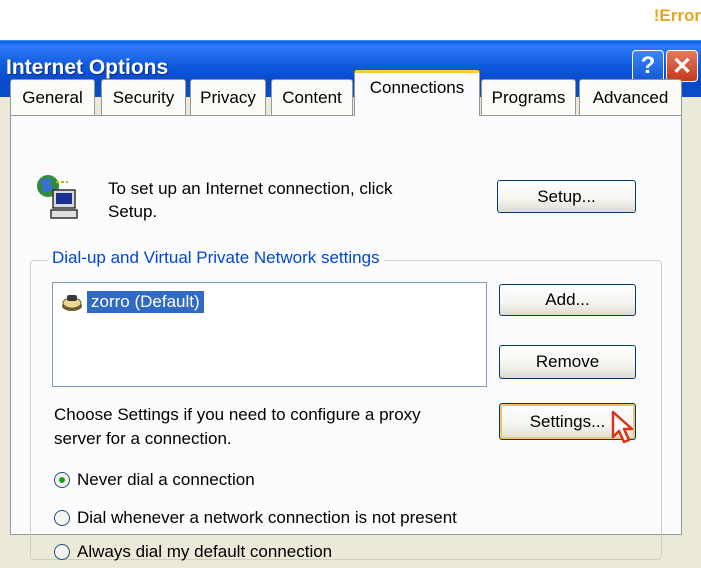  I want to click on dialup-connection-icon, so click(72, 303).